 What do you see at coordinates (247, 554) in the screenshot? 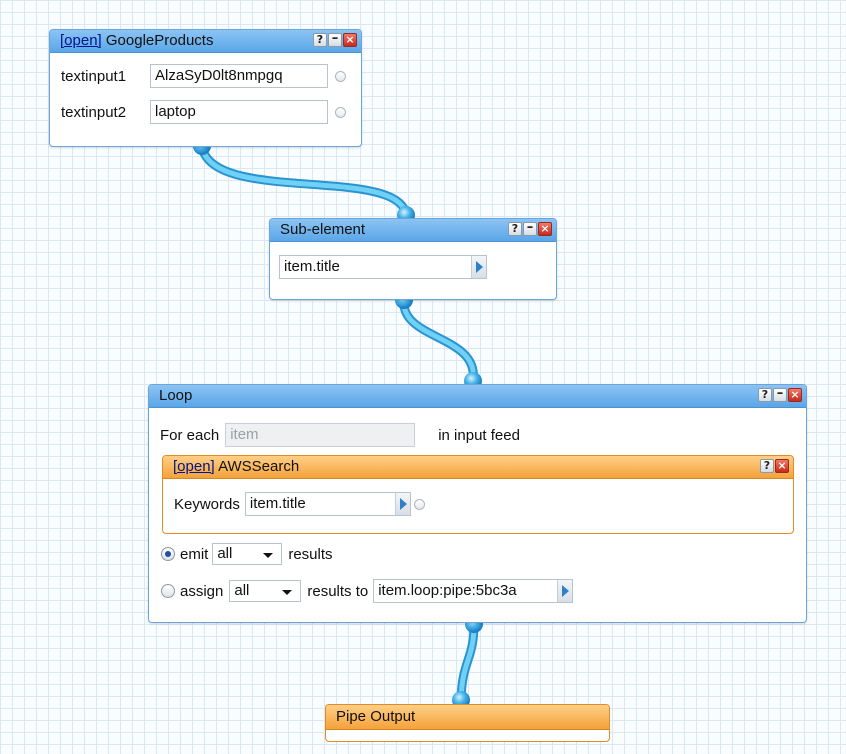
I see `emit-select: all` at bounding box center [247, 554].